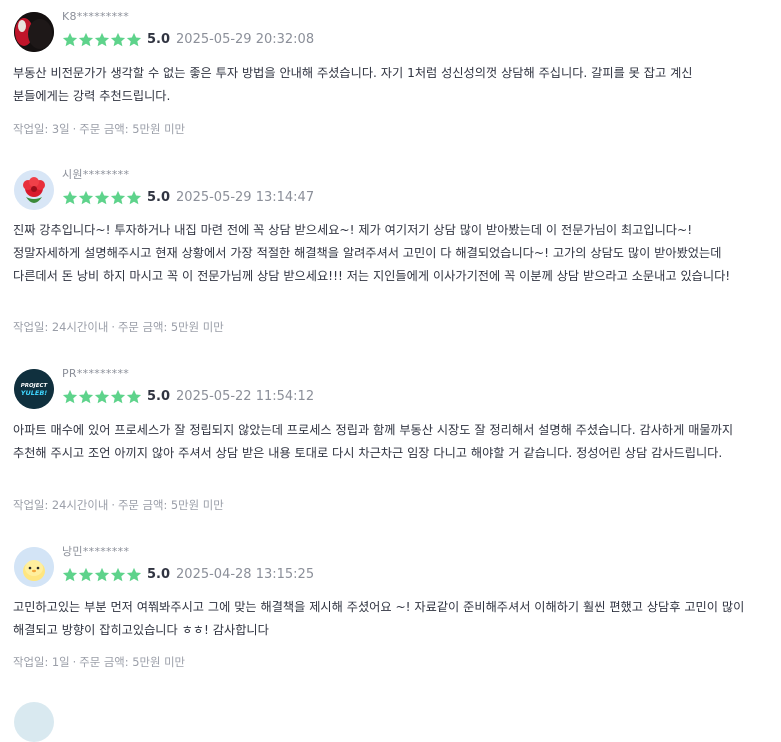 Image resolution: width=781 pixels, height=742 pixels. Describe the element at coordinates (245, 574) in the screenshot. I see `review-date: 2025-04-28 13:15:25` at that location.